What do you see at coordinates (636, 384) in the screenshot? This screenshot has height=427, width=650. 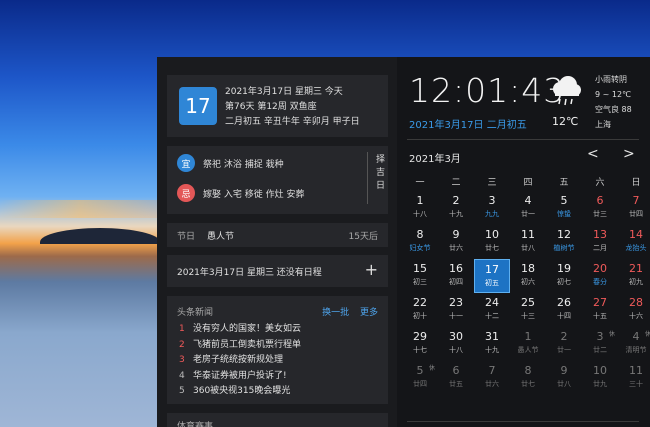 I see `lunar-label: 三十` at bounding box center [636, 384].